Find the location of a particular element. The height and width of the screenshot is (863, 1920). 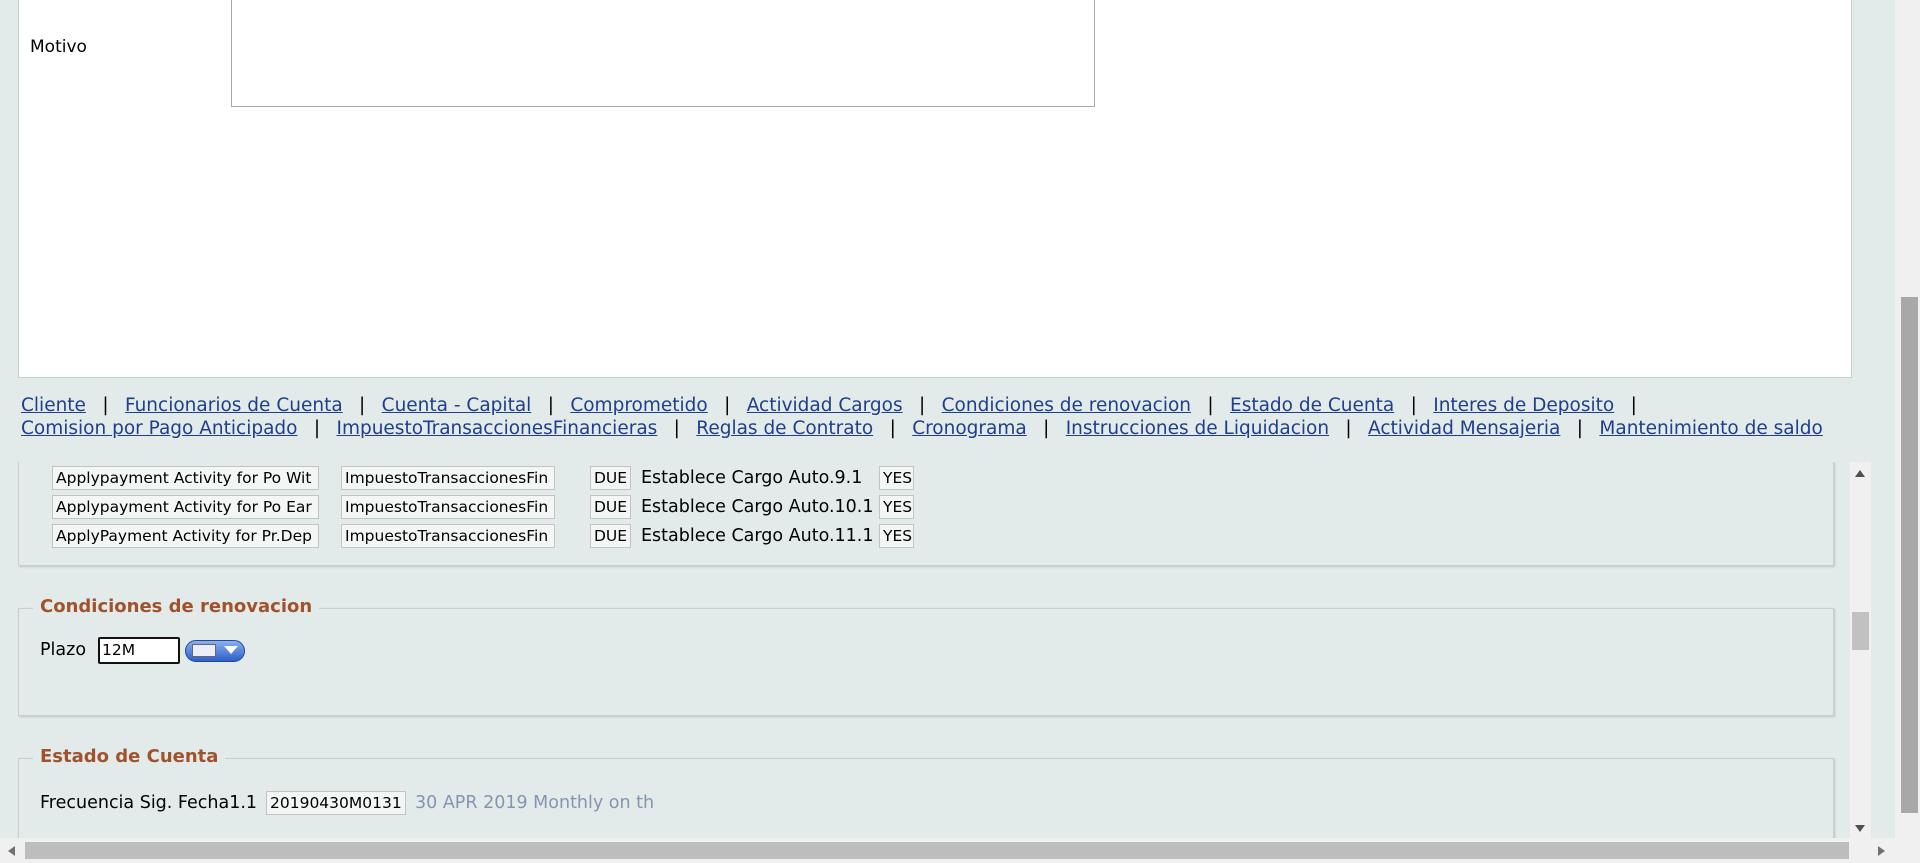

page-scroll-thumb is located at coordinates (1909, 555).